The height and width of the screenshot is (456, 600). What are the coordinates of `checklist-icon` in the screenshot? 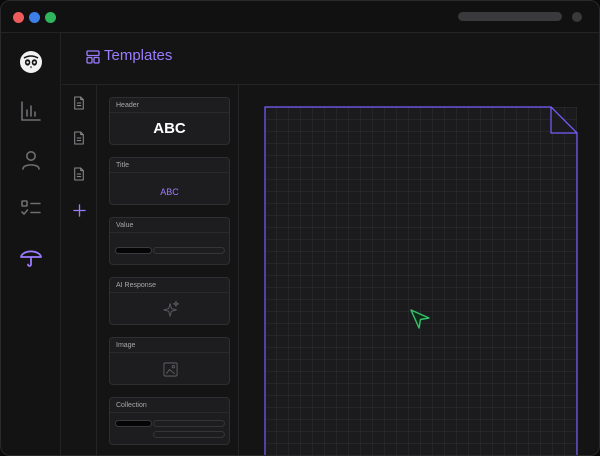 It's located at (31, 209).